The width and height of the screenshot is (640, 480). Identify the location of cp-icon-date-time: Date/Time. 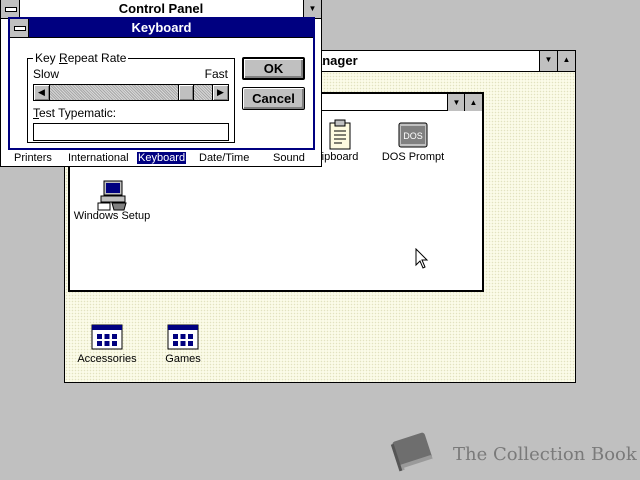
(224, 158).